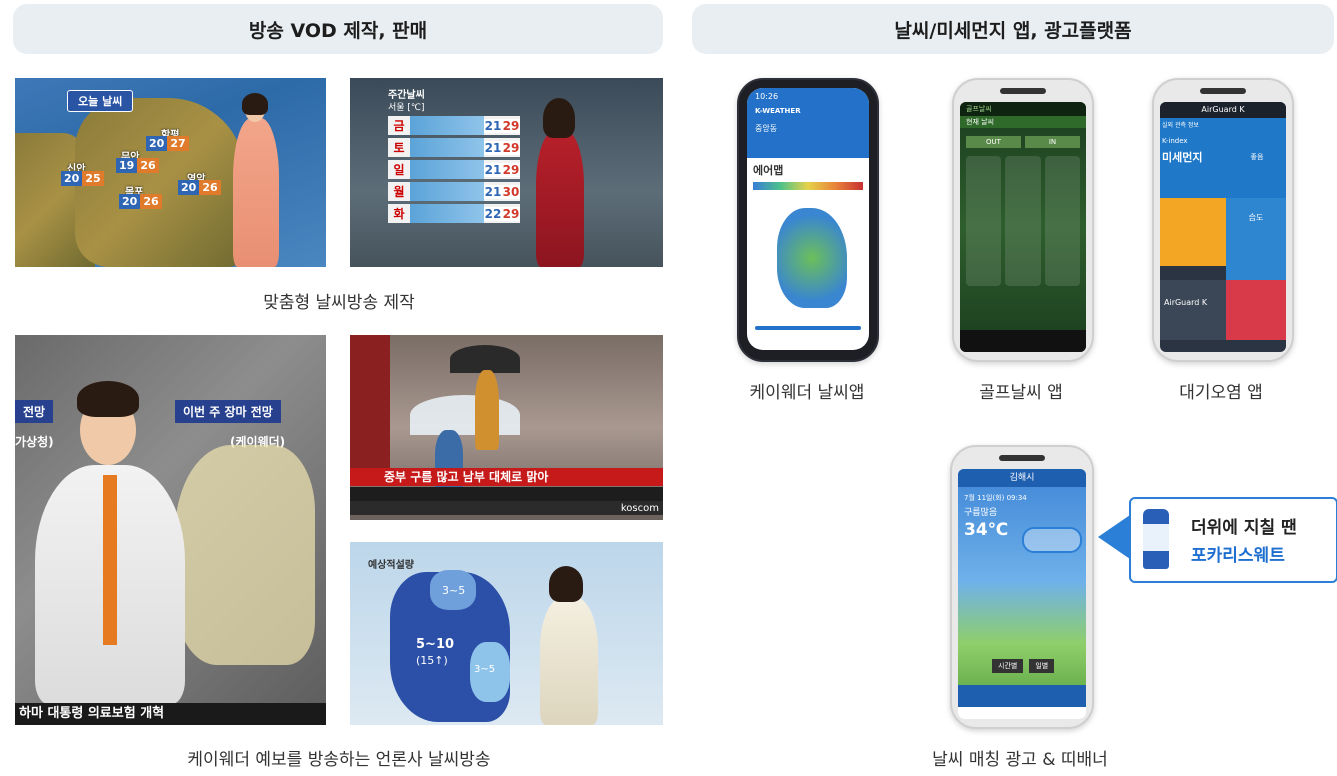  Describe the element at coordinates (808, 220) in the screenshot. I see `kweather-phone-mockup: 10:26 K-WEATHER 중앙동 에어맵` at that location.